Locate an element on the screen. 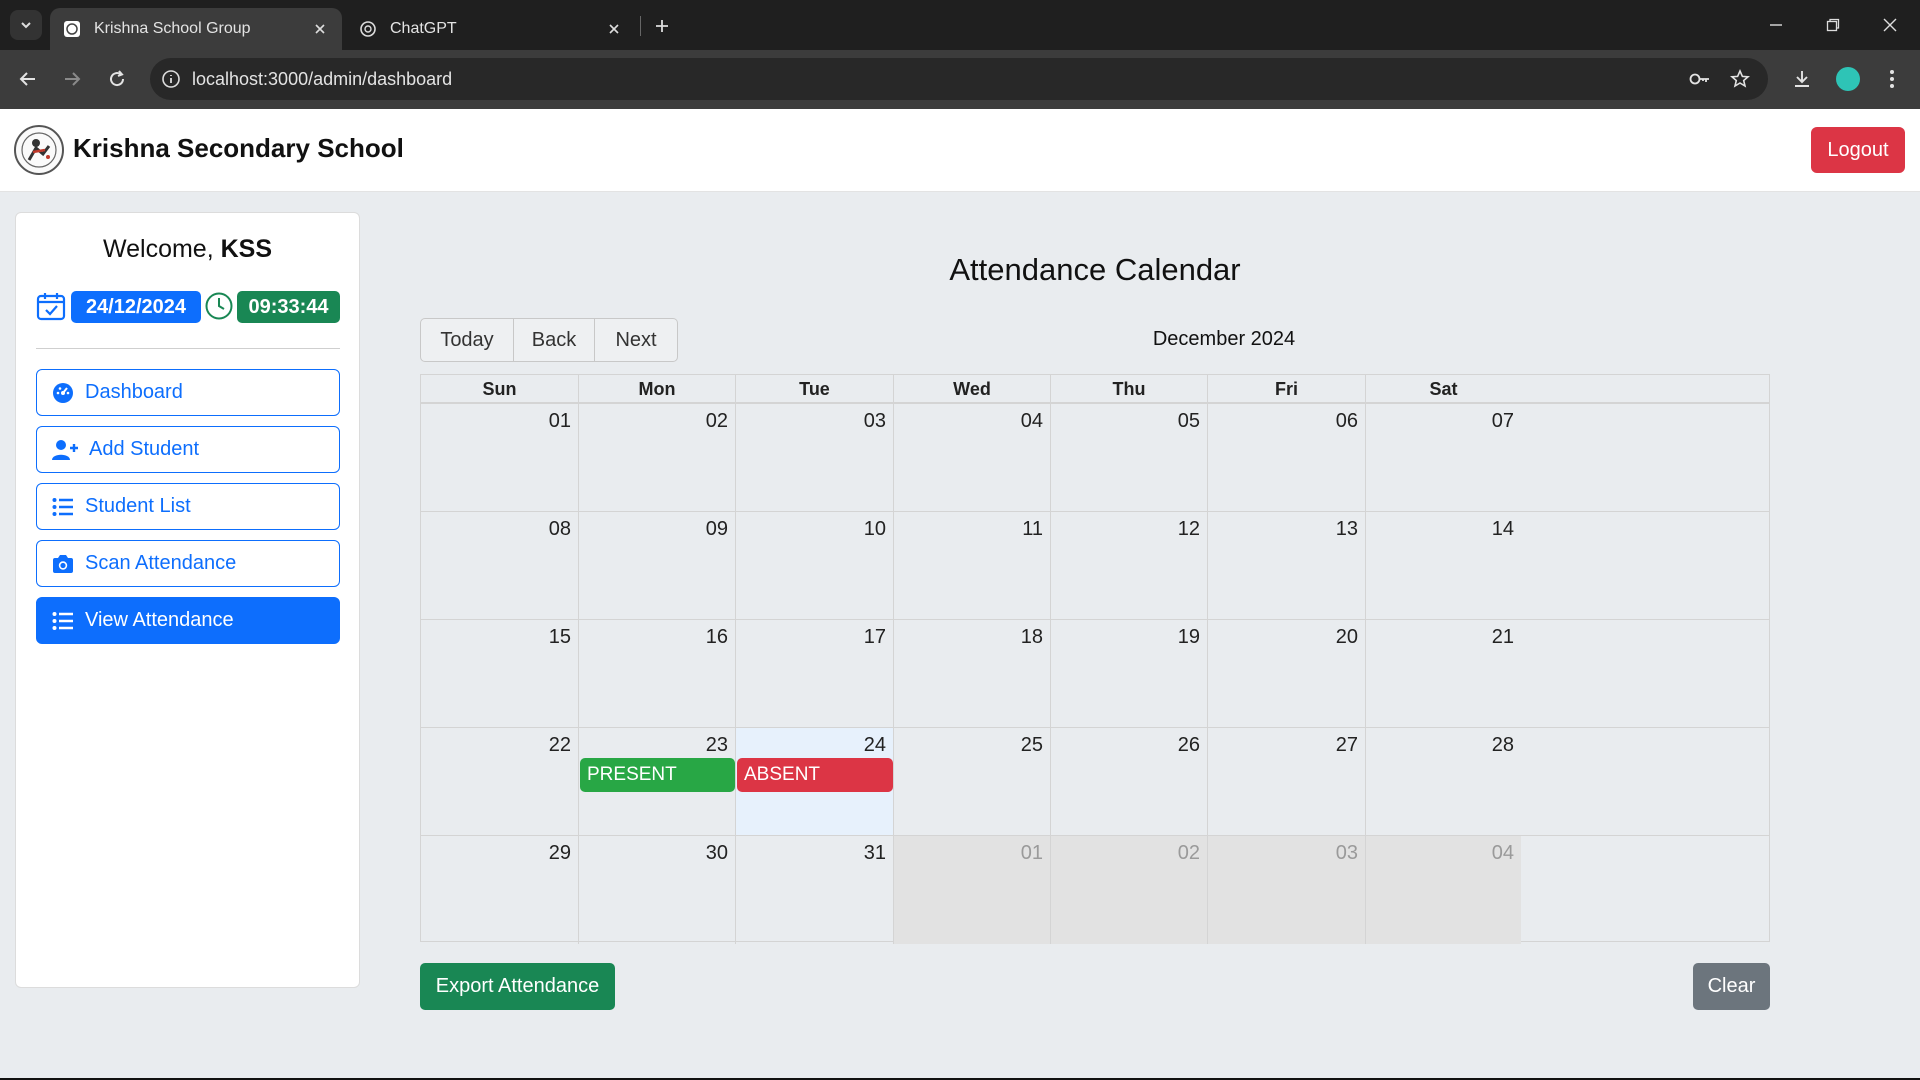  weekday-header: Sun Mon Tue Wed Thu Fri Sat is located at coordinates (1095, 389).